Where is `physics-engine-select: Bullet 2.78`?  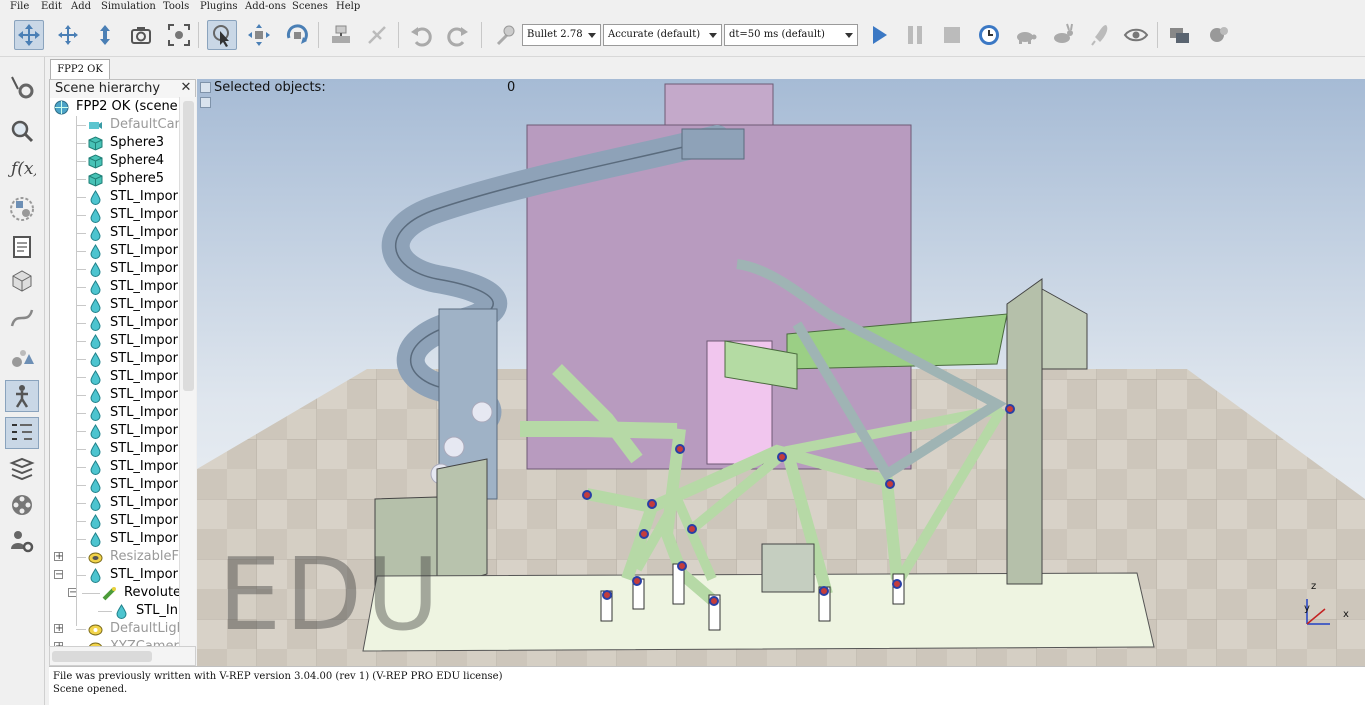
physics-engine-select: Bullet 2.78 is located at coordinates (561, 35).